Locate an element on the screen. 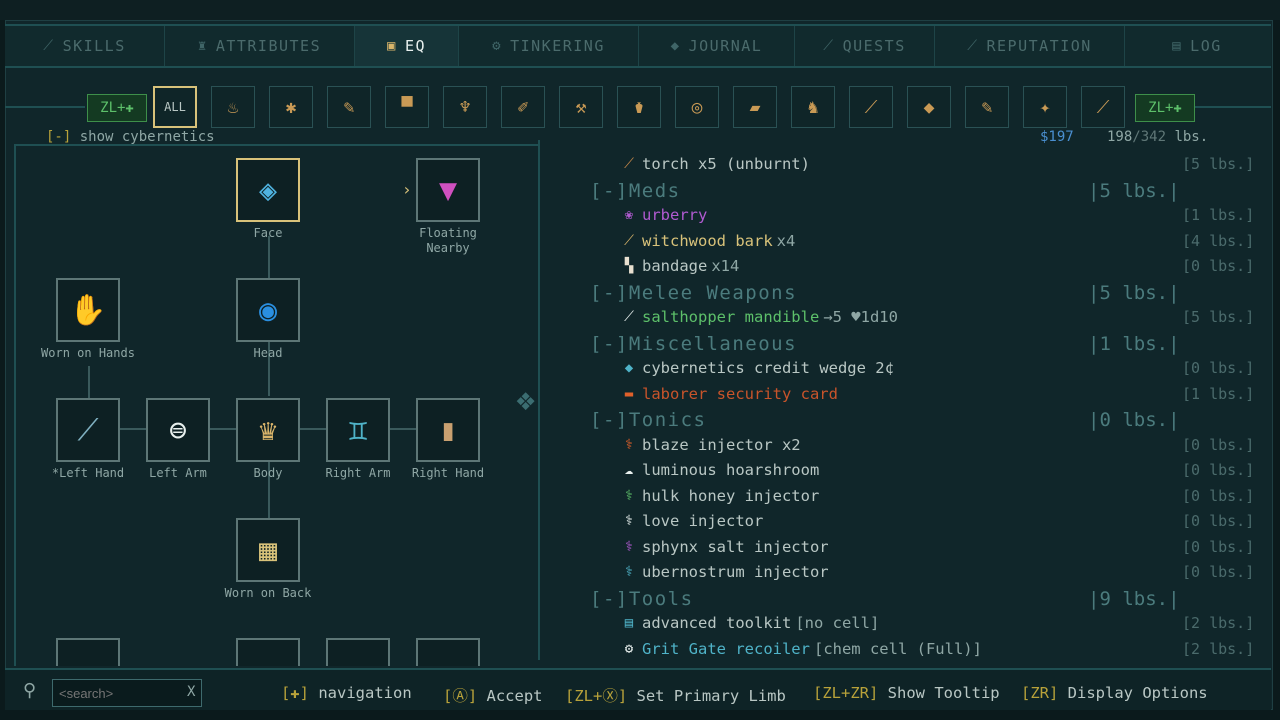 This screenshot has height=720, width=1280. item-suffix: [no cell] is located at coordinates (837, 623).